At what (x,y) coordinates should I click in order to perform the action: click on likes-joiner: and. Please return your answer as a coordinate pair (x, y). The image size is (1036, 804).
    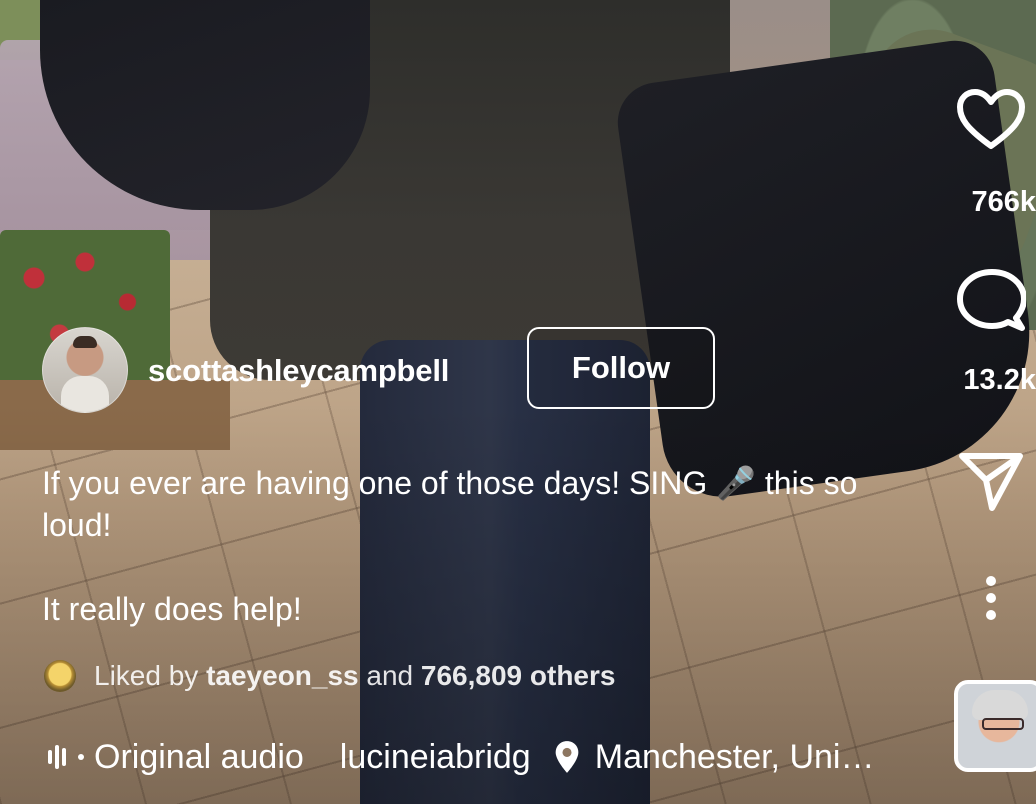
    Looking at the image, I should click on (390, 675).